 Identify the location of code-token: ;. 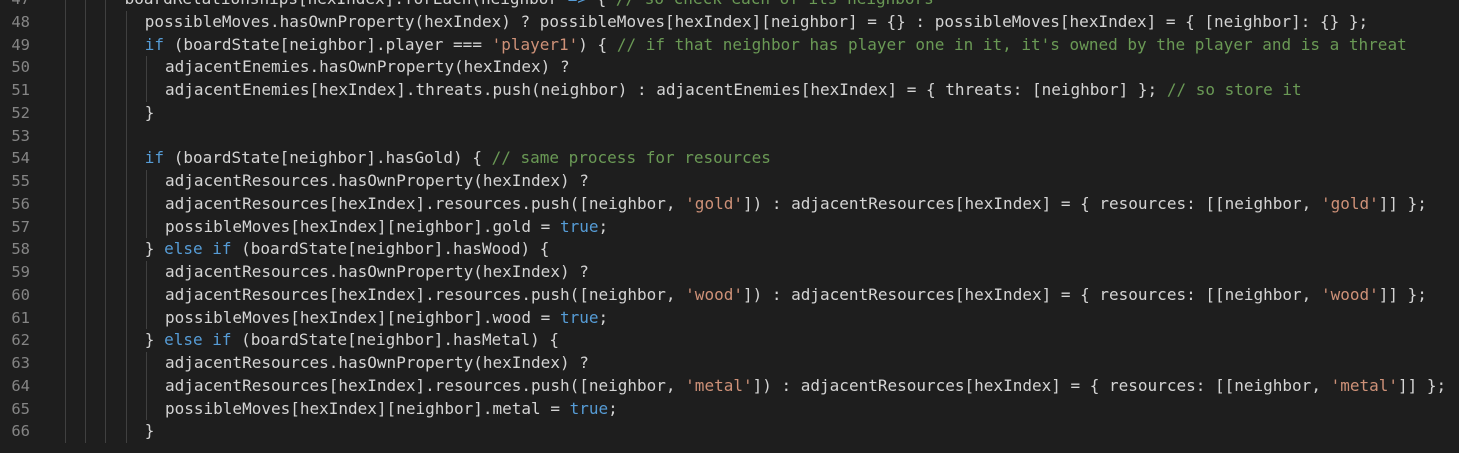
(613, 408).